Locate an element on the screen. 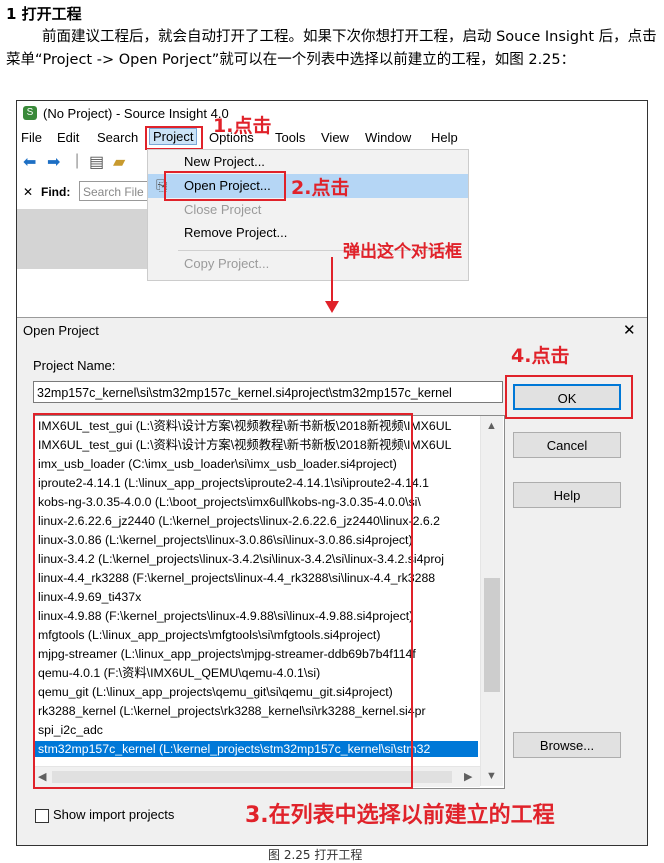 The height and width of the screenshot is (863, 664). menu-tools: Tools is located at coordinates (290, 137).